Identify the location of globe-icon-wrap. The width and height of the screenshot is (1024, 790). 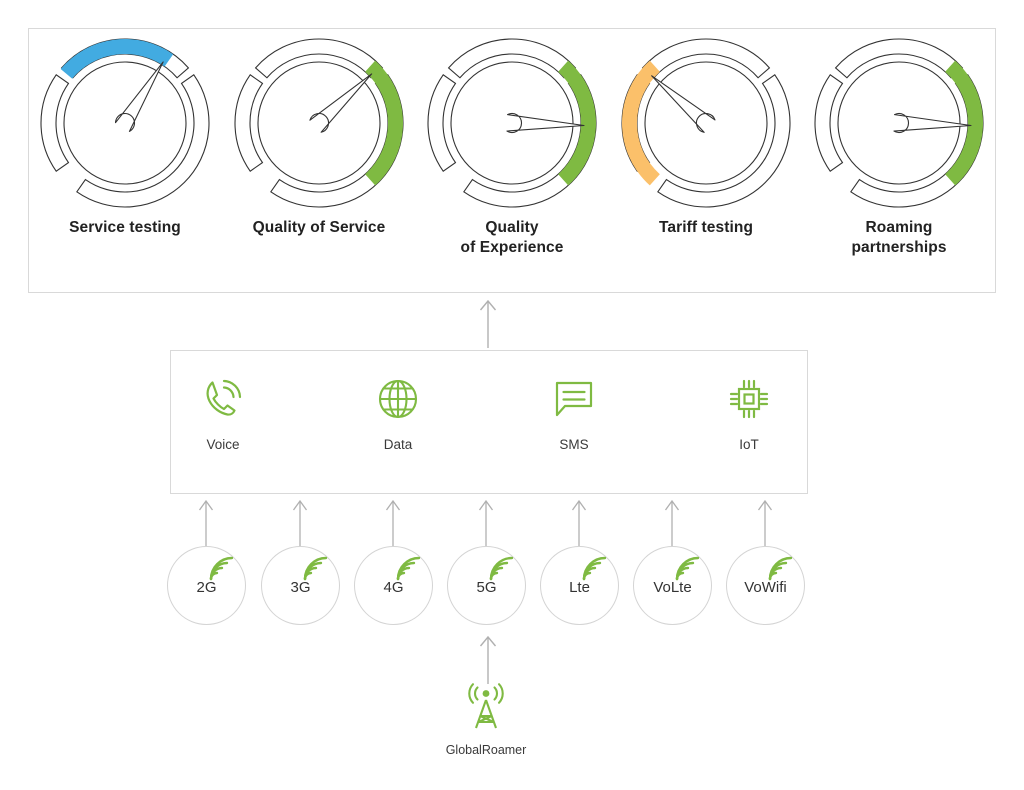
(398, 399).